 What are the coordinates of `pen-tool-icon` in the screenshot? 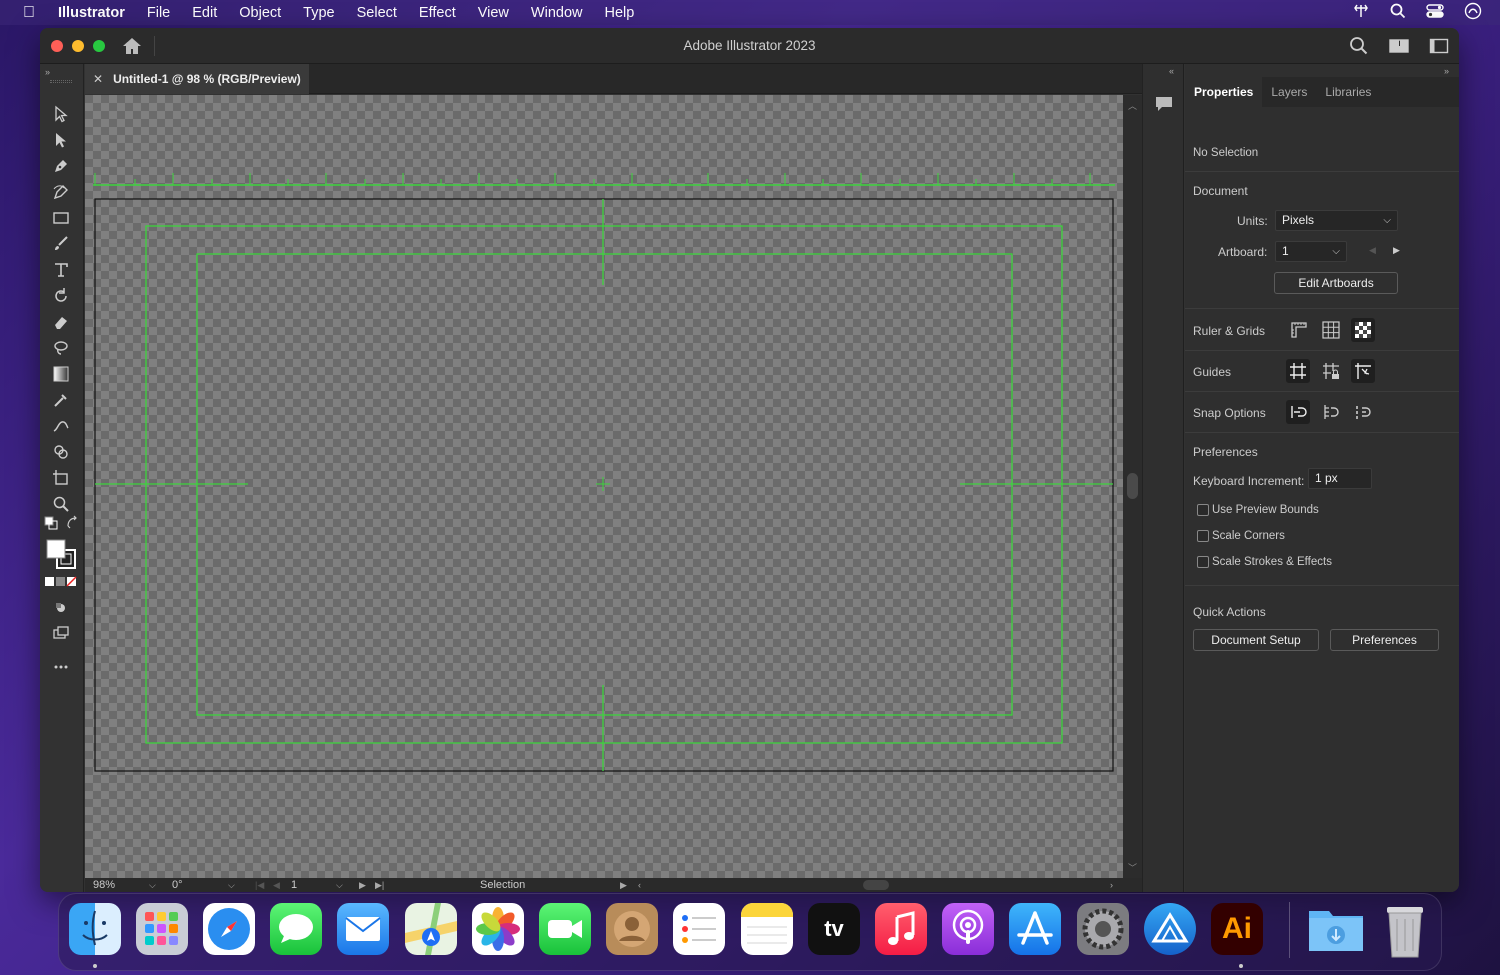 It's located at (61, 166).